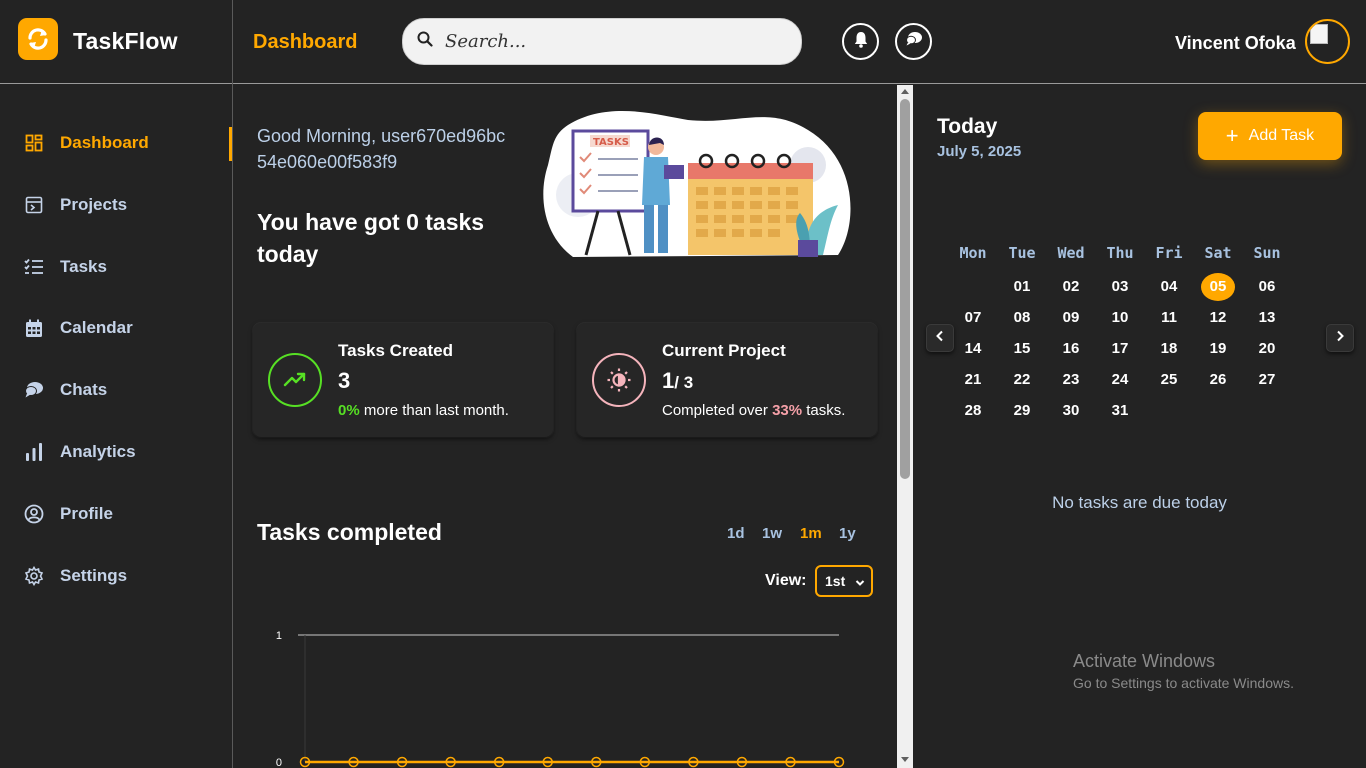  What do you see at coordinates (1218, 287) in the screenshot?
I see `calendar-day-selected: 05` at bounding box center [1218, 287].